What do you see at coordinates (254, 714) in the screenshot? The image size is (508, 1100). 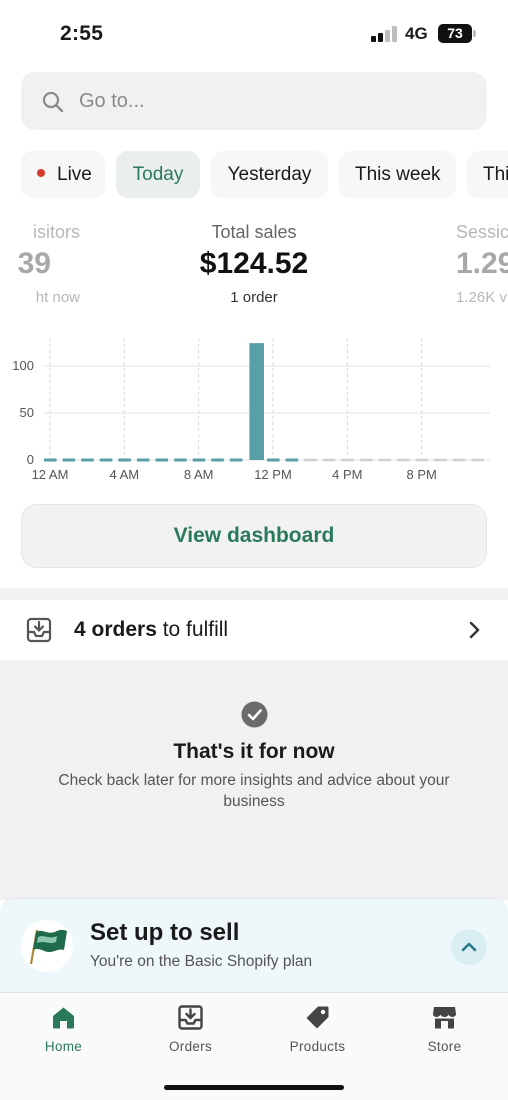 I see `check-circle-icon` at bounding box center [254, 714].